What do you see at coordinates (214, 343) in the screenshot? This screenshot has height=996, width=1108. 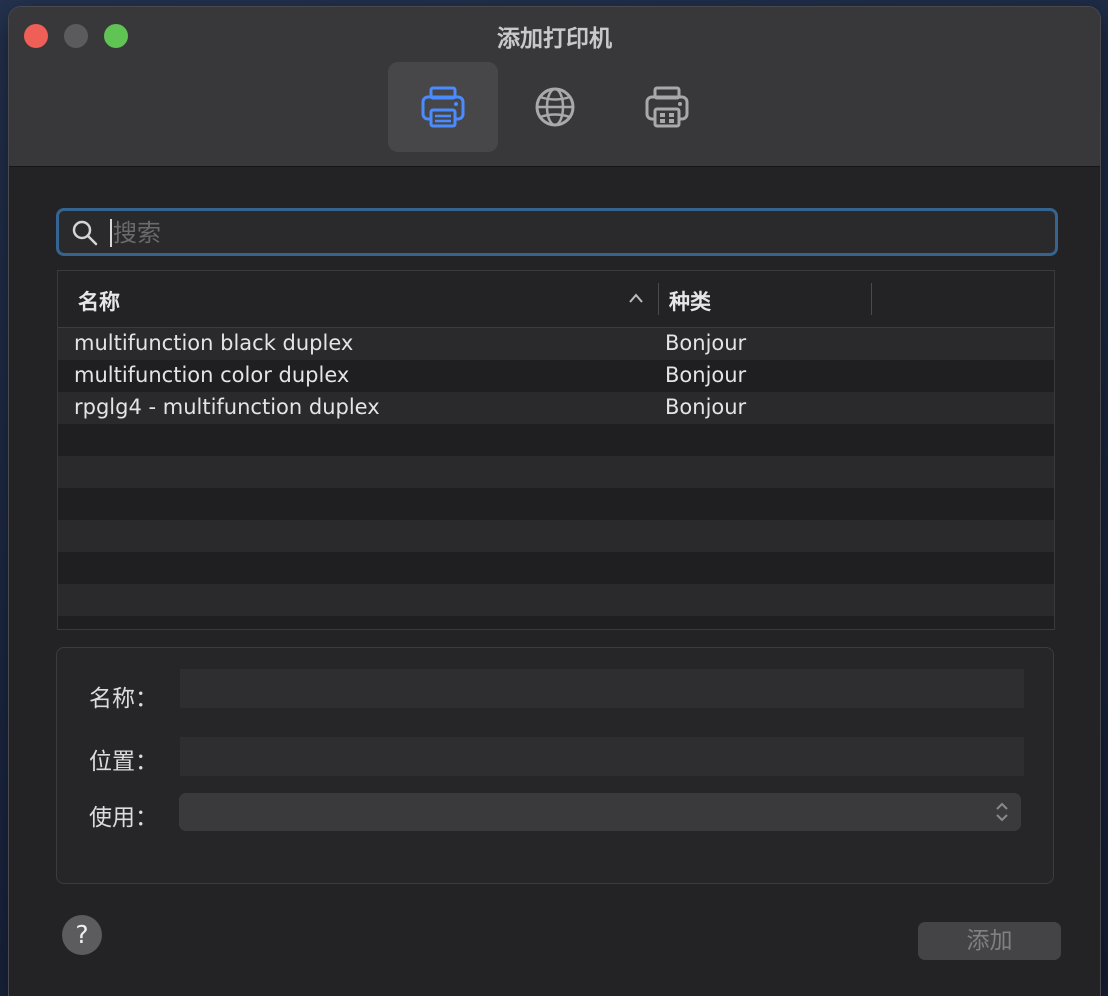 I see `printer-name-cell: multifunction black duplex` at bounding box center [214, 343].